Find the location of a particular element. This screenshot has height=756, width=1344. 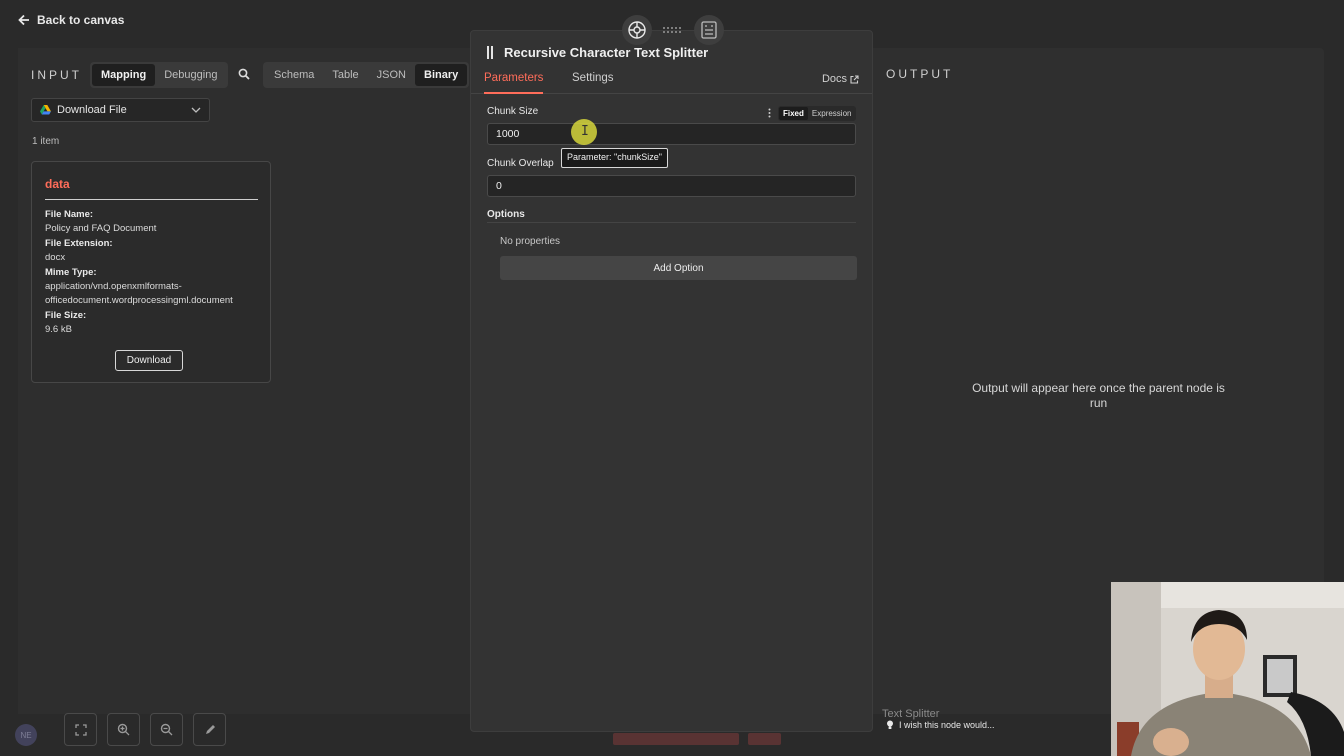

tab-json: JSON is located at coordinates (391, 75).